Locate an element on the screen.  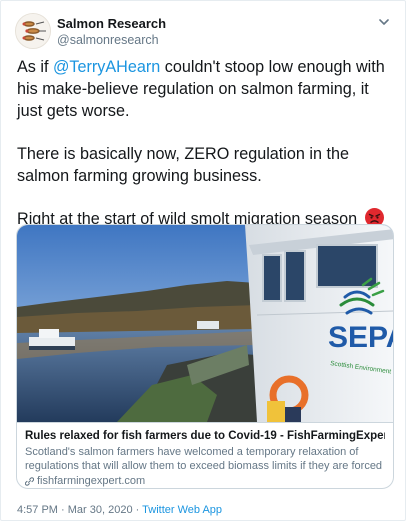
author-block: Salmon Research @salmonresearch is located at coordinates (111, 32).